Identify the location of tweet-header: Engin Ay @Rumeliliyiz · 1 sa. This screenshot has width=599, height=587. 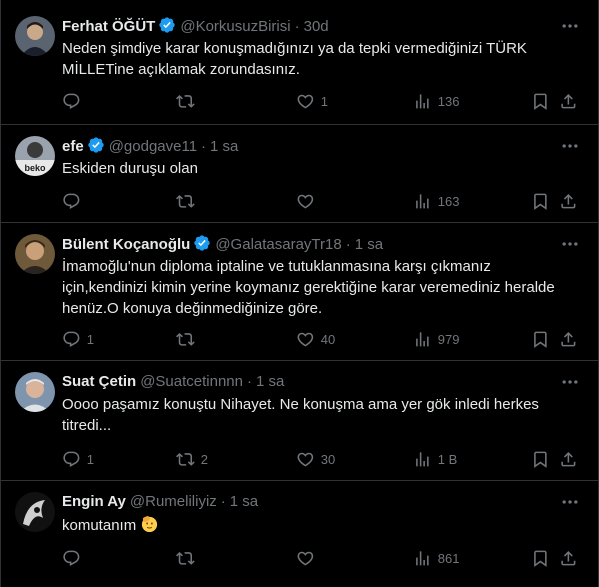
(310, 502).